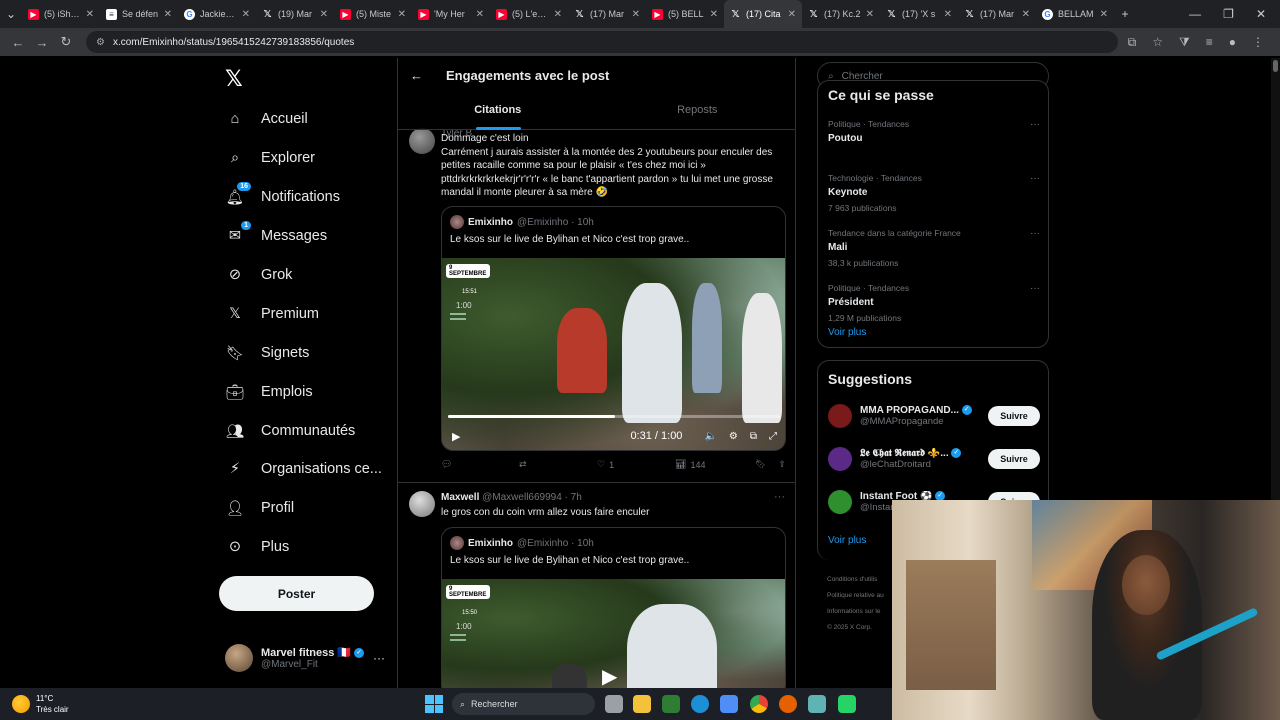 This screenshot has height=720, width=1280. Describe the element at coordinates (290, 431) in the screenshot. I see `nav-item-communautés: 👥︎ Communautés` at that location.